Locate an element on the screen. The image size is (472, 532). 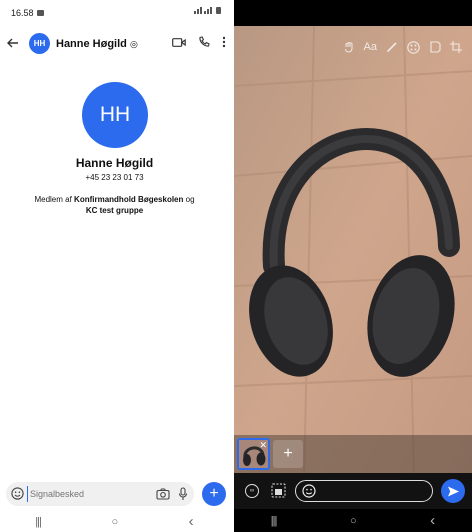
gallery-icon is located at coordinates (278, 490).